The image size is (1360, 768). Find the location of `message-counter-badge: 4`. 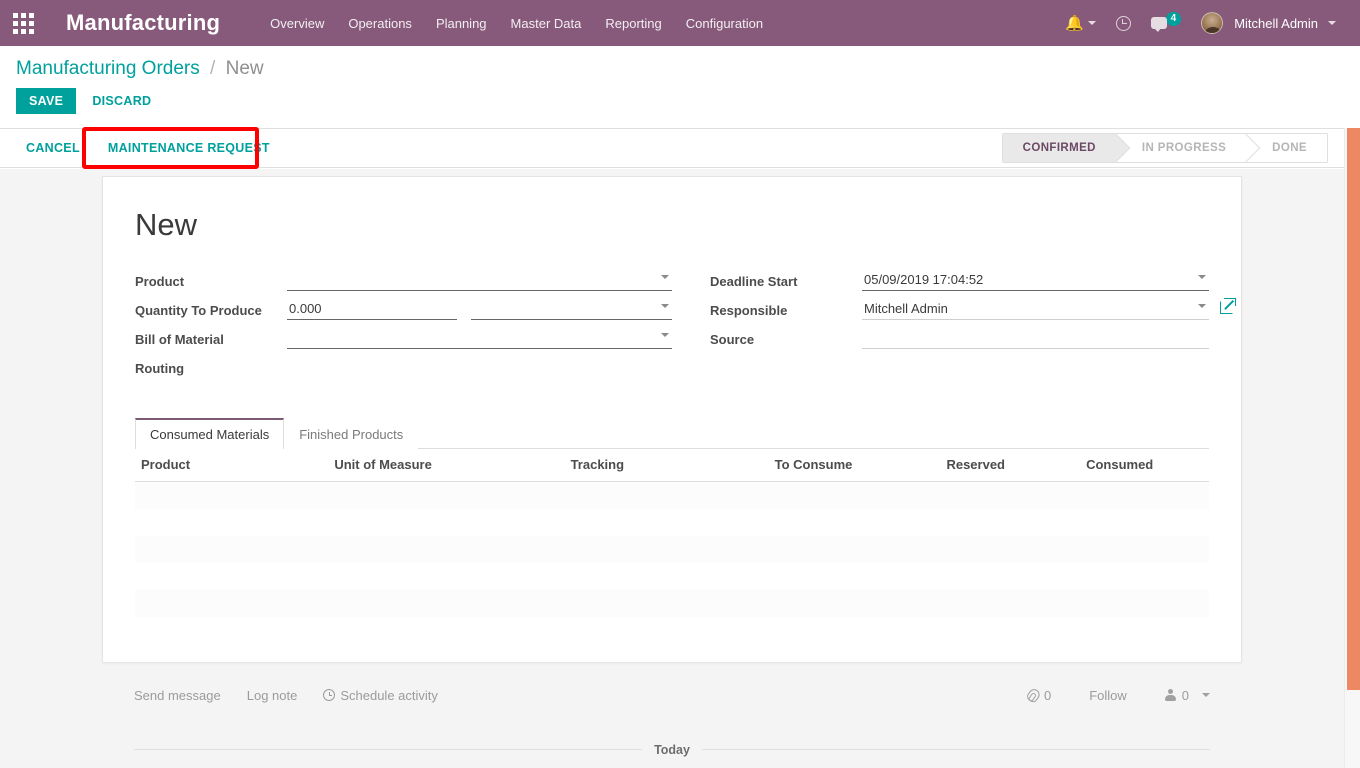

message-counter-badge: 4 is located at coordinates (1173, 18).